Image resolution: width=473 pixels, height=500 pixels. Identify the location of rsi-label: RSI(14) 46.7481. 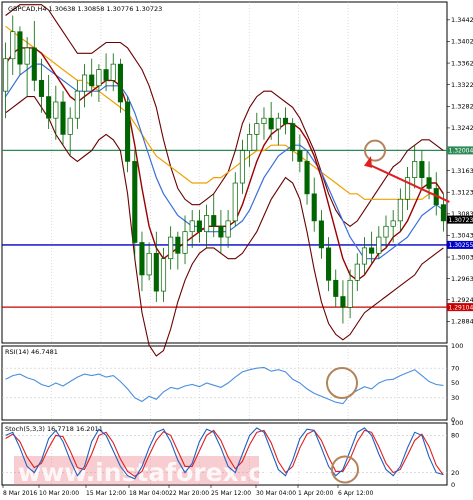
(31, 352).